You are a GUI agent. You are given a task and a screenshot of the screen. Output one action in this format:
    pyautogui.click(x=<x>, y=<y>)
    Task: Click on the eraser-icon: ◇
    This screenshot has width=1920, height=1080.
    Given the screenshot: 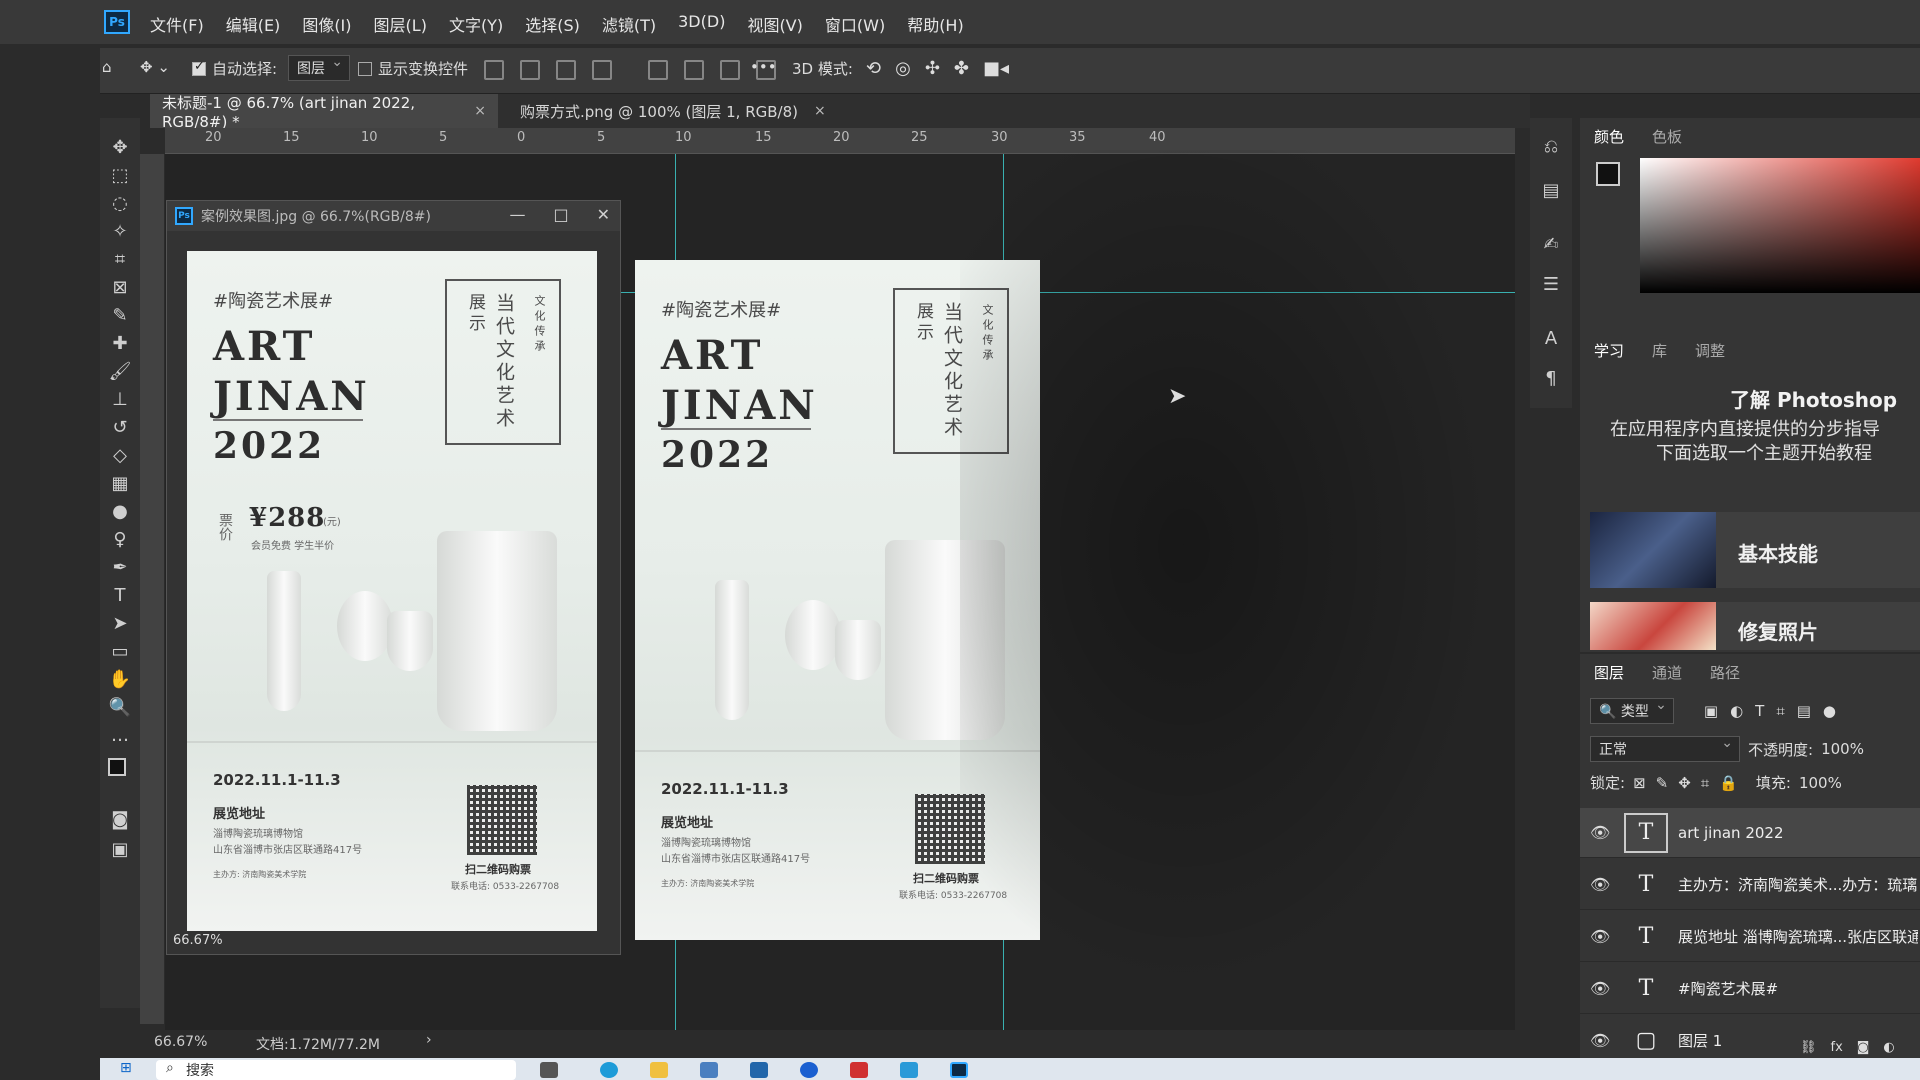 What is the action you would take?
    pyautogui.click(x=120, y=456)
    